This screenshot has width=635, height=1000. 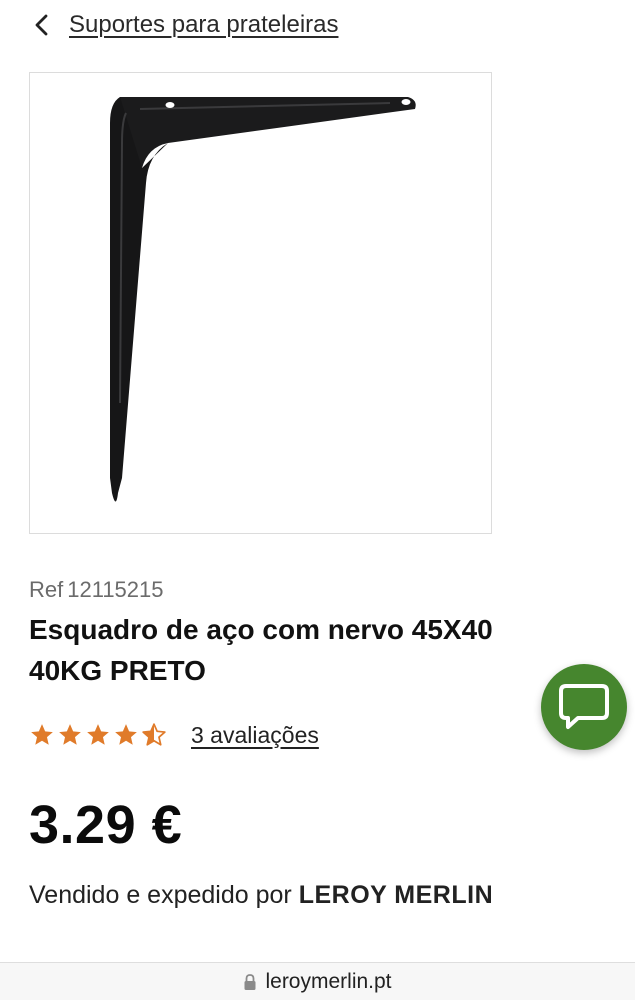 I want to click on top-navigation: Suportes para prateleiras, so click(x=317, y=25).